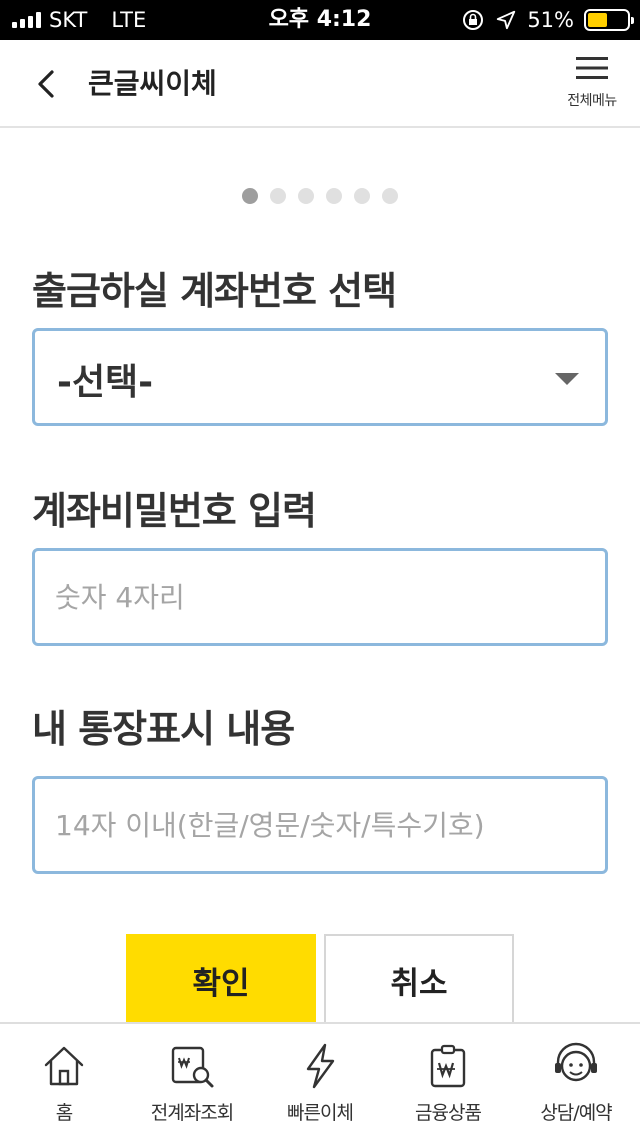  I want to click on carrier-name: SKT, so click(68, 20).